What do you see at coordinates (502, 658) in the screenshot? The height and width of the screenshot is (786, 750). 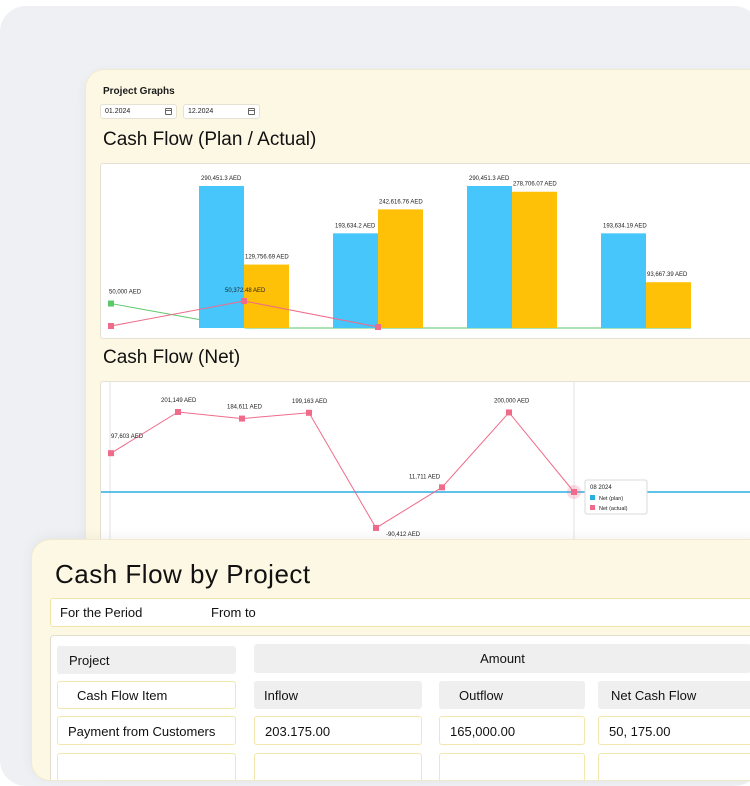 I see `header-amount: Amount` at bounding box center [502, 658].